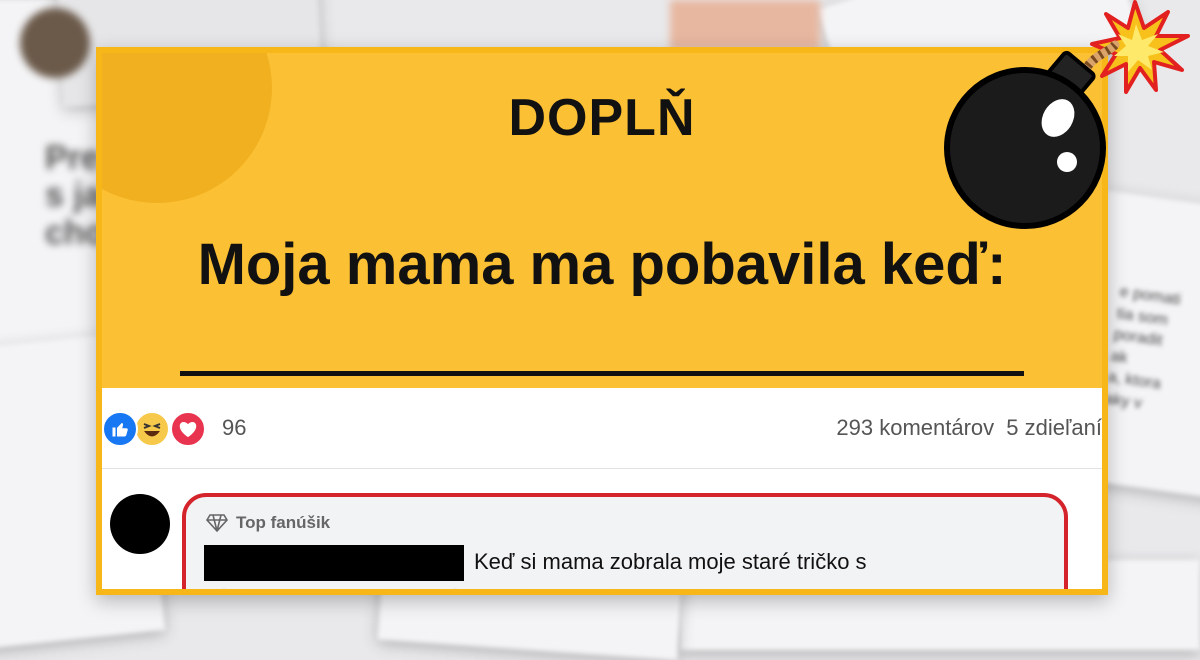 The width and height of the screenshot is (1200, 660). What do you see at coordinates (915, 427) in the screenshot?
I see `comments-count: 293 komentárov` at bounding box center [915, 427].